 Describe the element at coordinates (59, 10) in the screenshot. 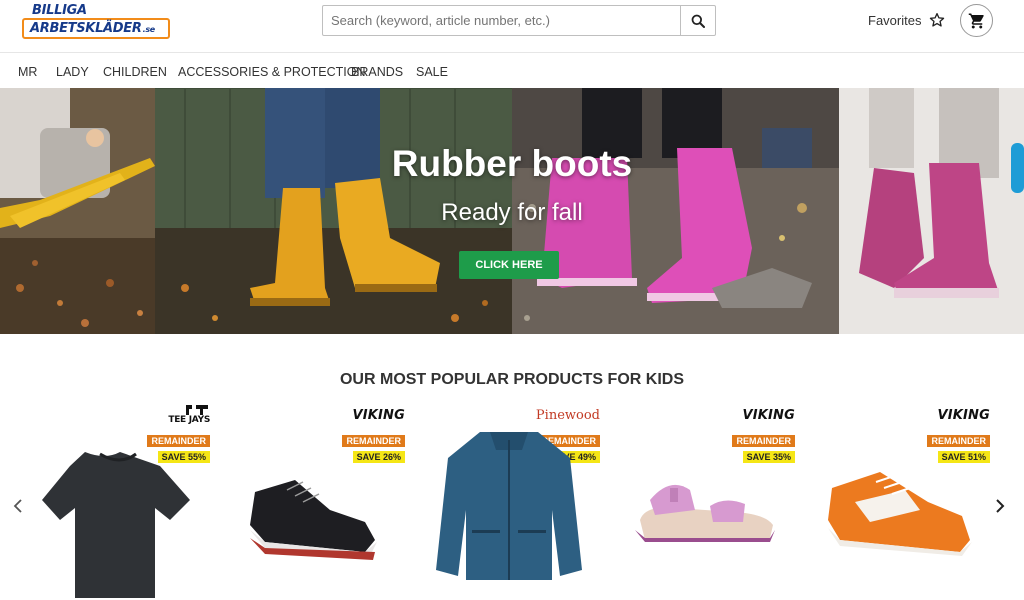

I see `logo-top-text: BILLIGA` at that location.